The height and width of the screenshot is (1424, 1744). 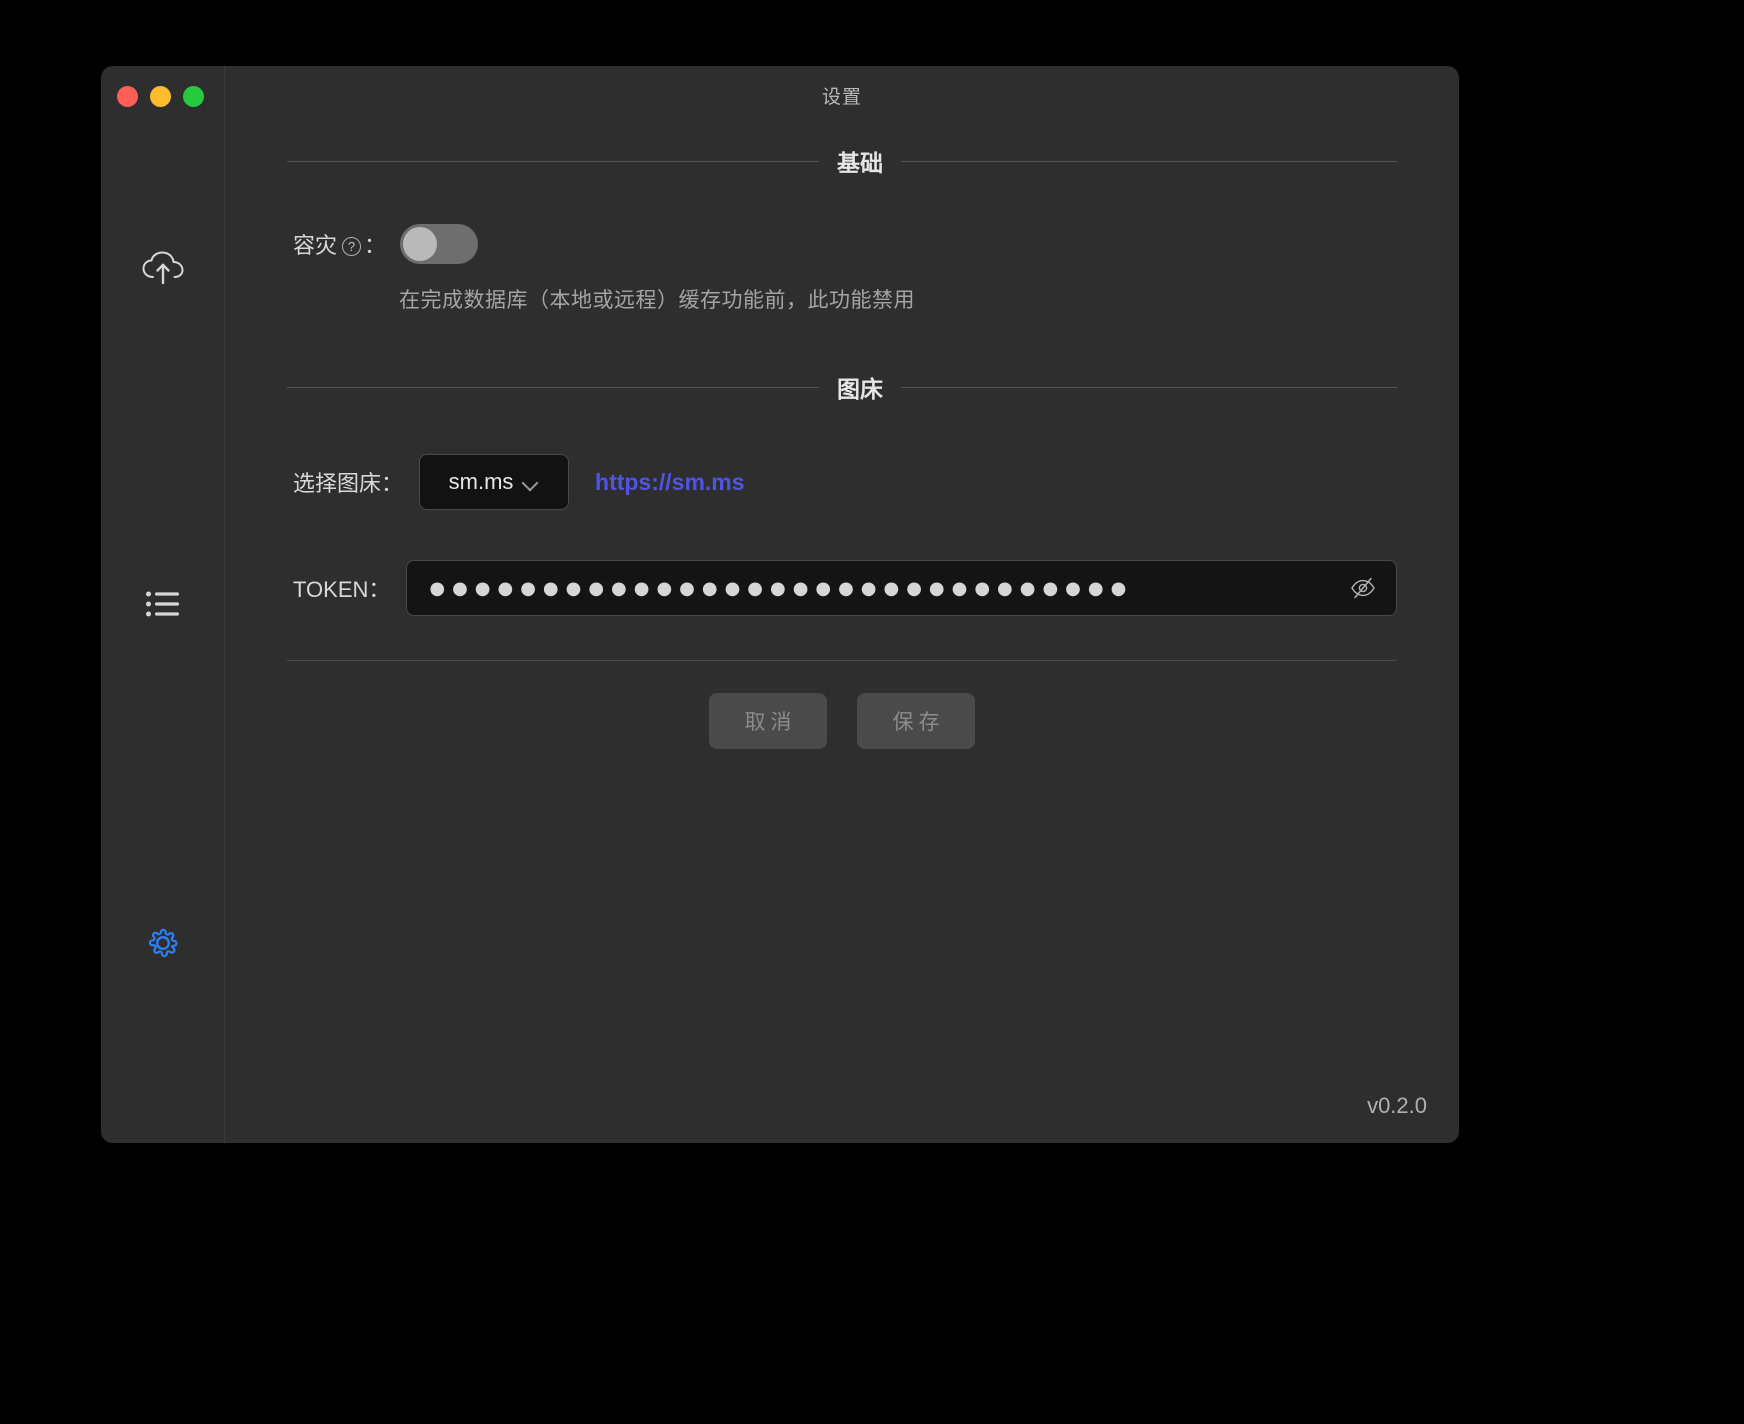 I want to click on disaster-recovery-row: 容灾?：, so click(x=842, y=244).